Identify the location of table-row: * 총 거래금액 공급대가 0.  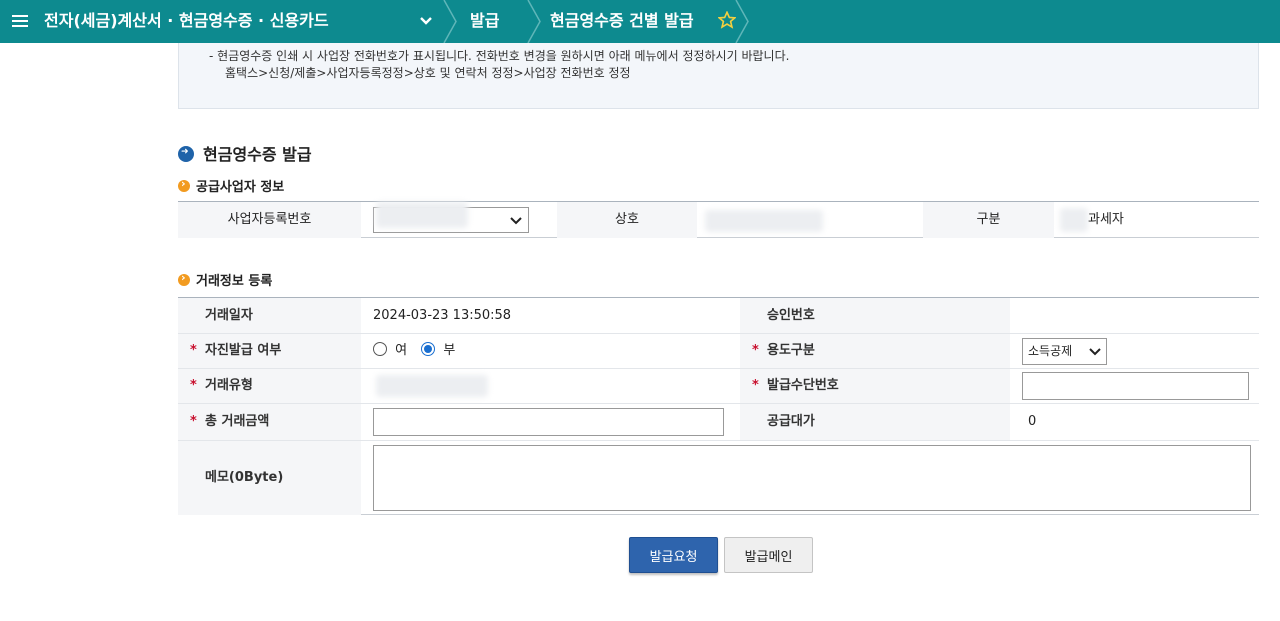
(718, 422).